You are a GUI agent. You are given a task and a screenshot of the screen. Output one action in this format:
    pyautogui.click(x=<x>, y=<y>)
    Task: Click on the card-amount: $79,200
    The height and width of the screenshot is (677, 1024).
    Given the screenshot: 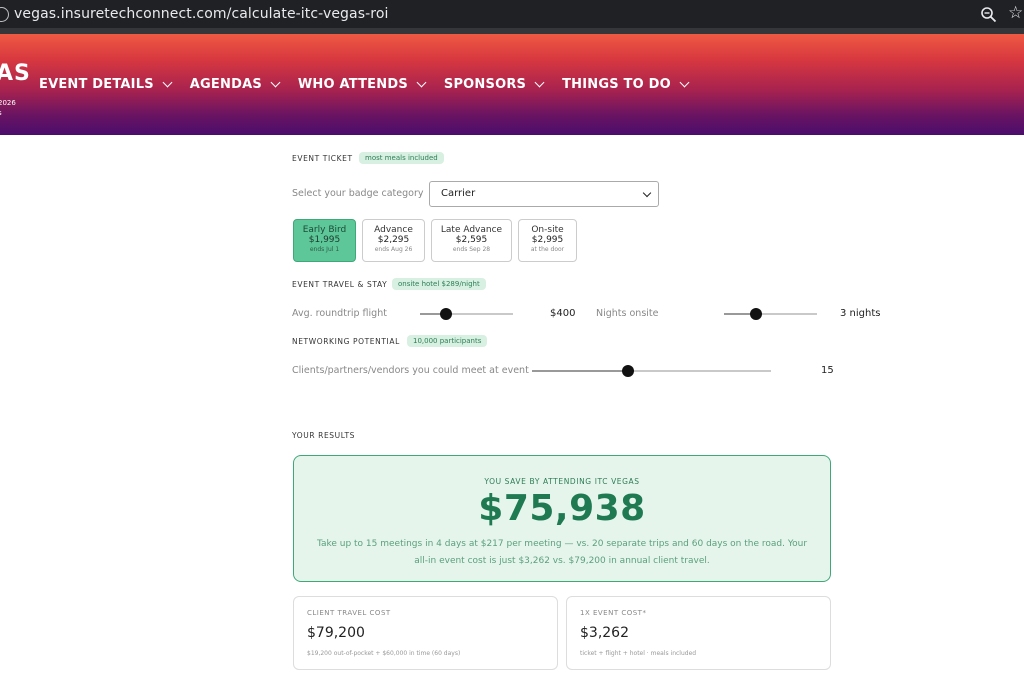 What is the action you would take?
    pyautogui.click(x=336, y=633)
    